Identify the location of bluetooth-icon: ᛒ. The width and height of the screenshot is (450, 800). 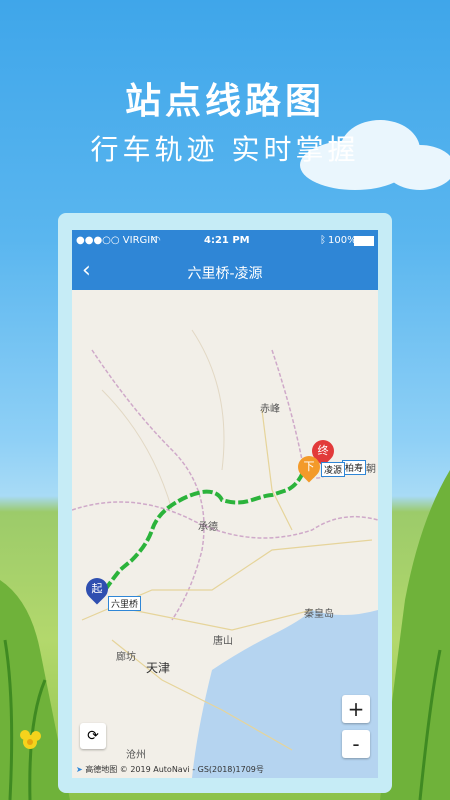
(323, 240).